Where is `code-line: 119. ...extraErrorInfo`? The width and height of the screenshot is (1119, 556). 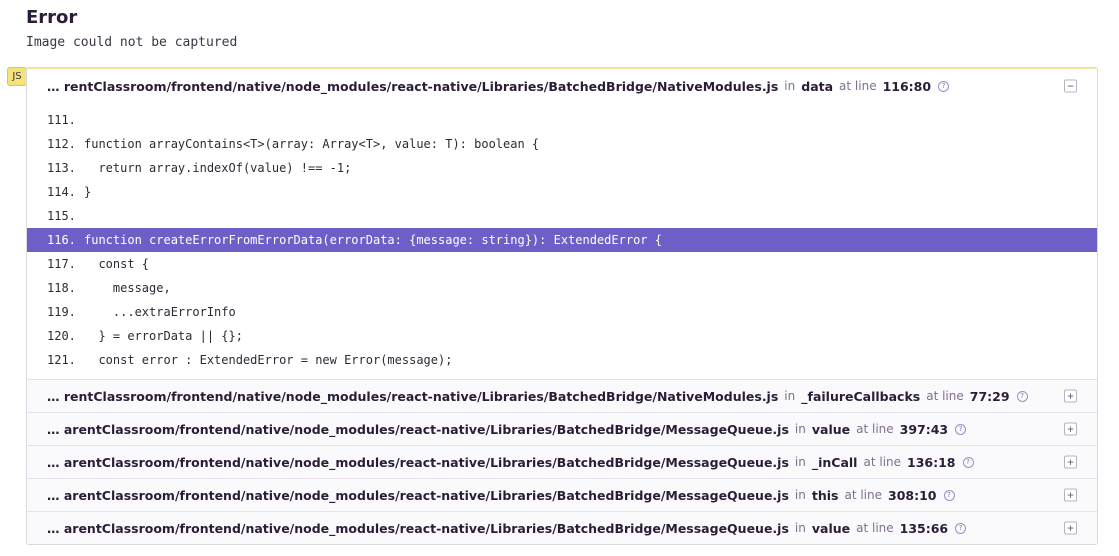 code-line: 119. ...extraErrorInfo is located at coordinates (562, 312).